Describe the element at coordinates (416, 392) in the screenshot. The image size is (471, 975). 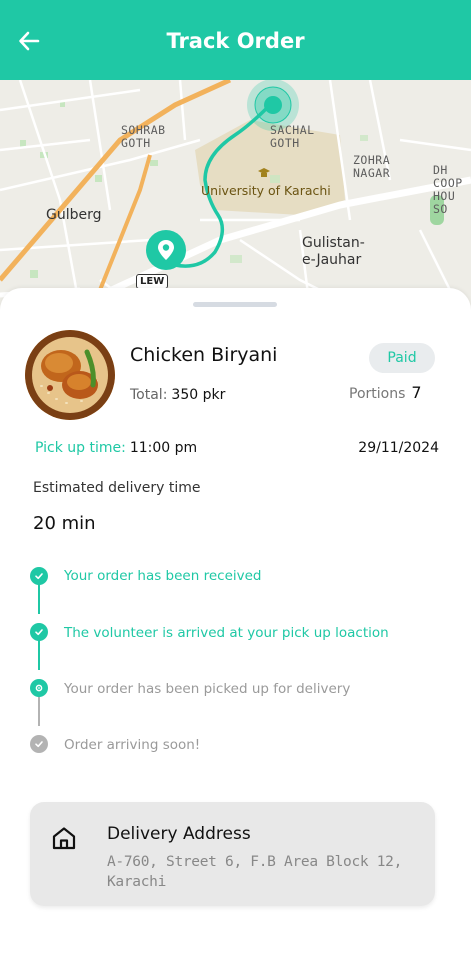
I see `portions-value: 7` at that location.